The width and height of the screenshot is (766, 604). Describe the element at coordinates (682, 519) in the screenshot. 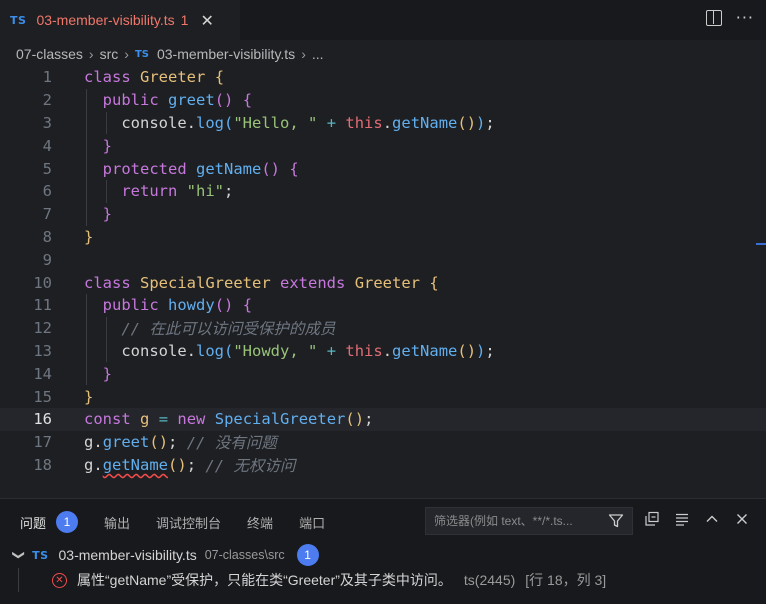

I see `view-as-list-icon` at that location.